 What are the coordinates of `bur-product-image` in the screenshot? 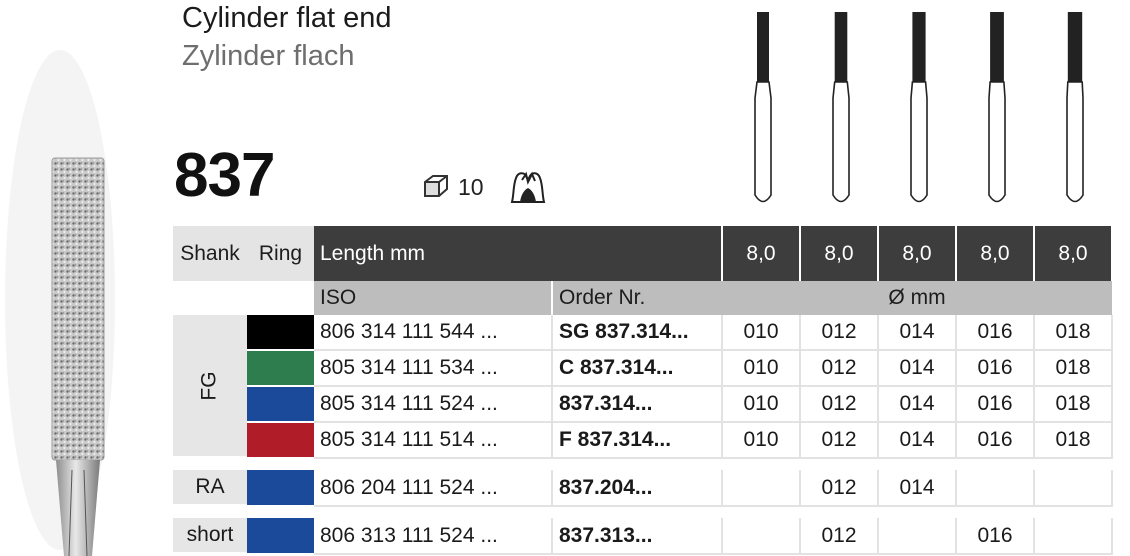 It's located at (60, 303).